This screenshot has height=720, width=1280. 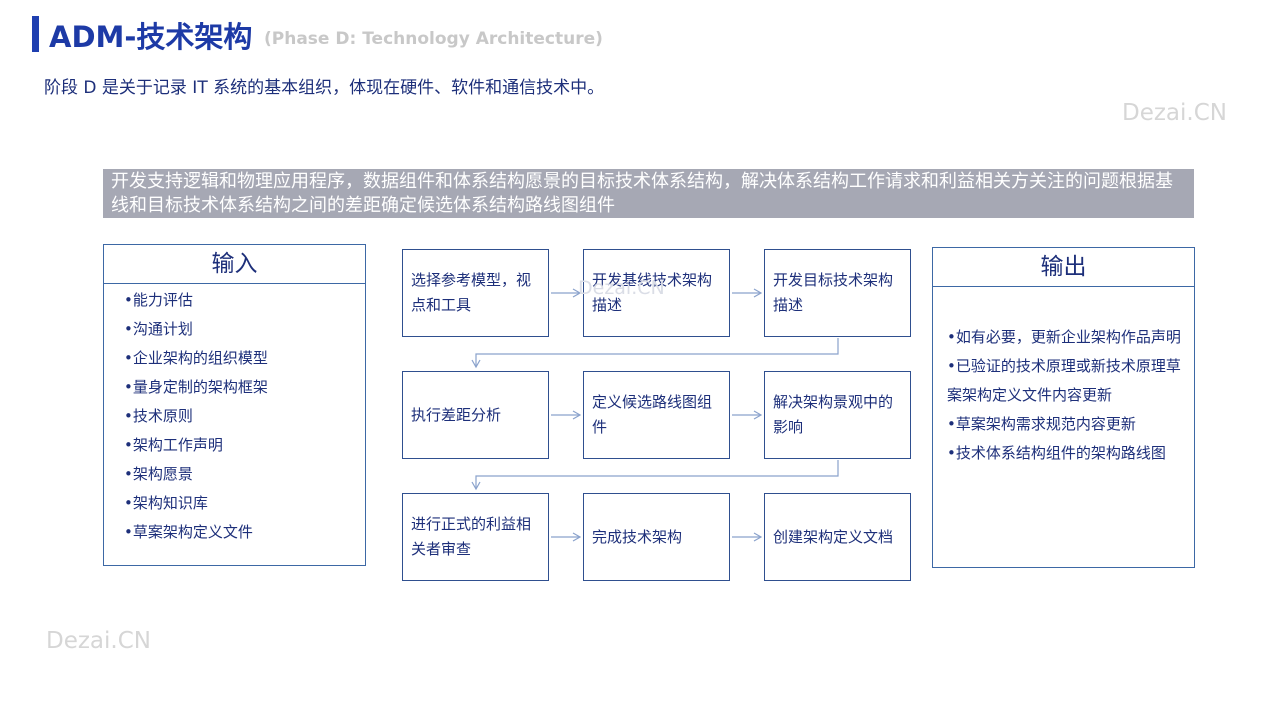 I want to click on step-box-8: 完成技术架构, so click(x=656, y=537).